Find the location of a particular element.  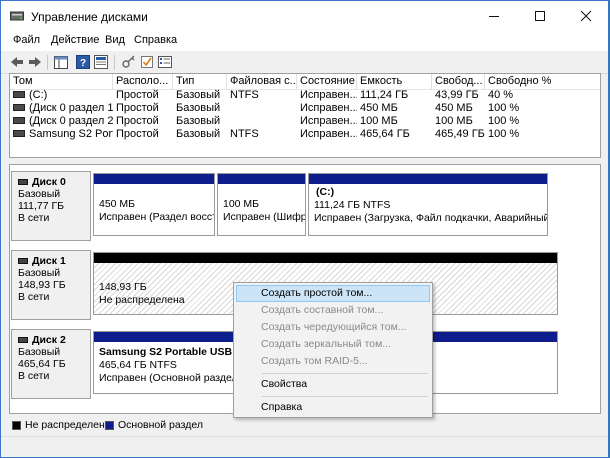

connect-button is located at coordinates (129, 62).